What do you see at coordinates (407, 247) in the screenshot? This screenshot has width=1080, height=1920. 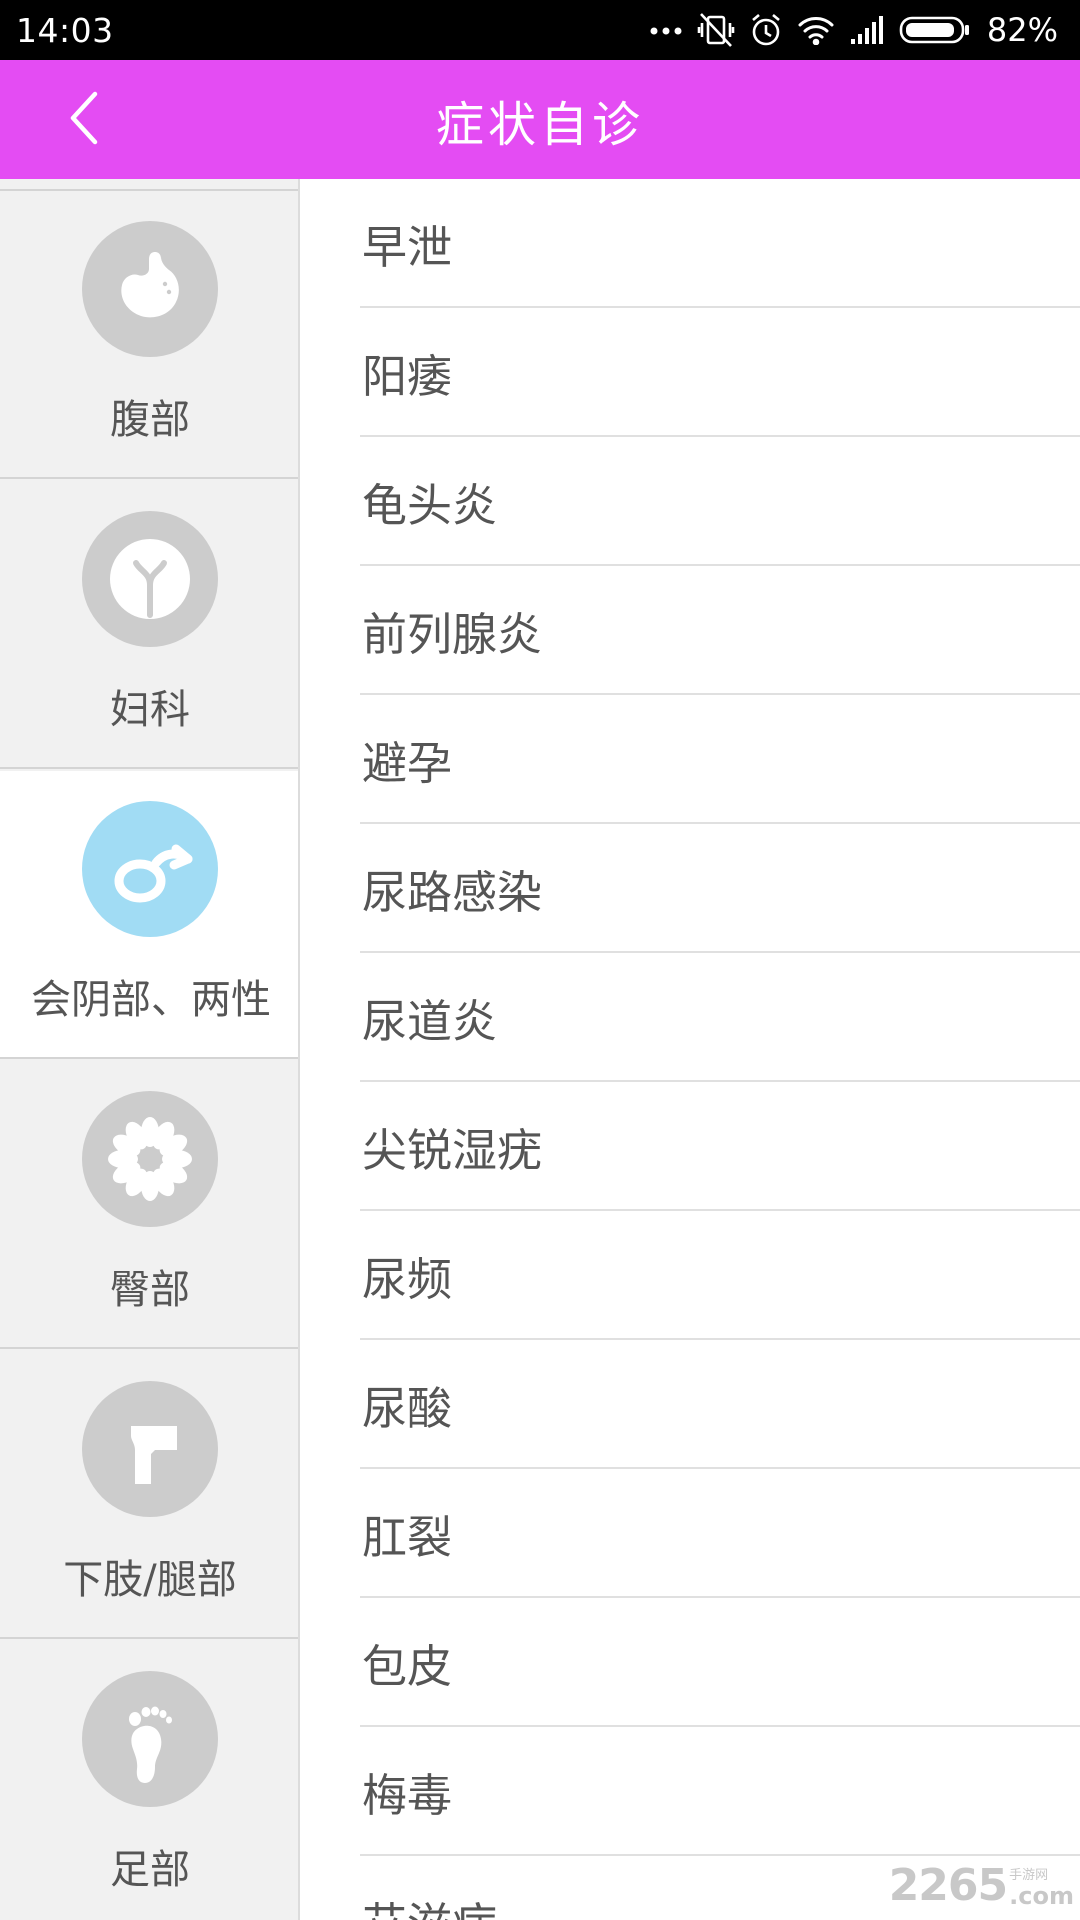 I see `symptom-label: 早泄` at bounding box center [407, 247].